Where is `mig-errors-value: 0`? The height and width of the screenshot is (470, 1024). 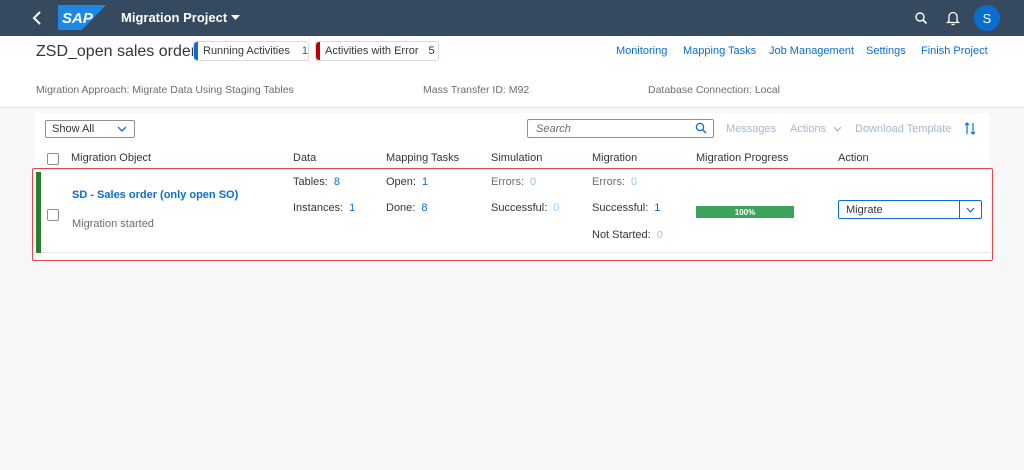 mig-errors-value: 0 is located at coordinates (634, 182).